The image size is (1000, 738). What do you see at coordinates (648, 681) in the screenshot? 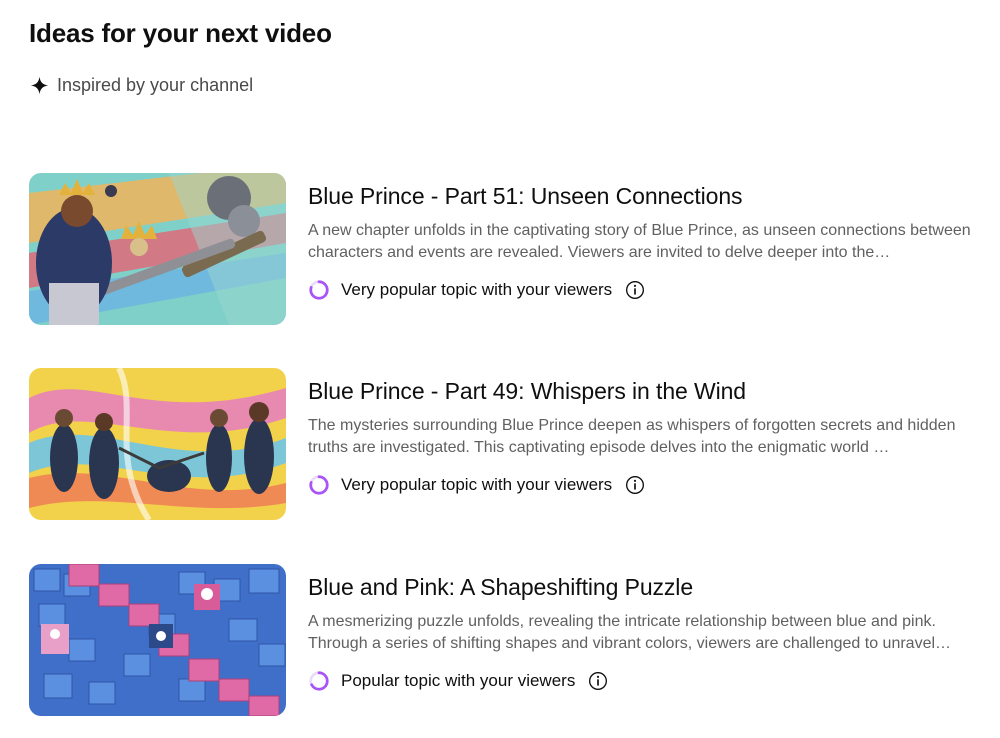
I see `popularity-indicator: Popular topic with your viewers` at bounding box center [648, 681].